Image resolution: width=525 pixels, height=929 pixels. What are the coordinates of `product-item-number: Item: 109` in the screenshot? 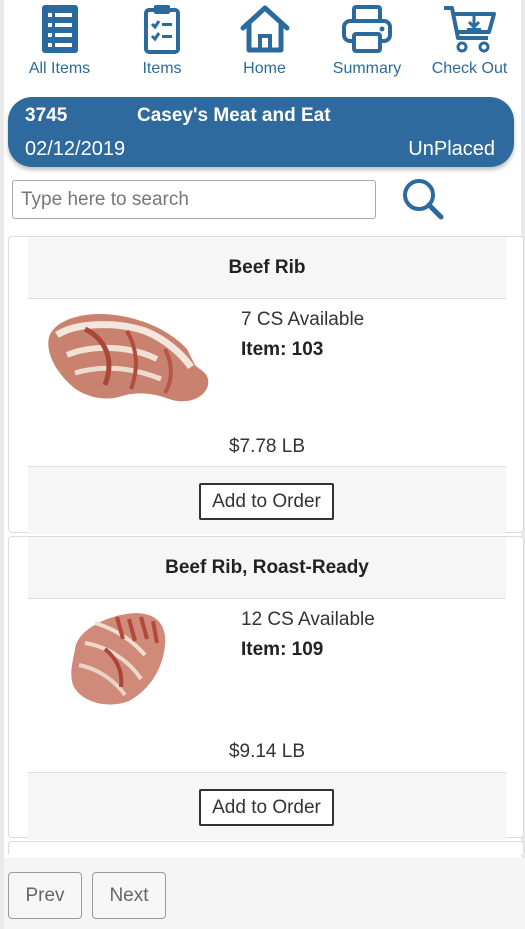 It's located at (282, 649).